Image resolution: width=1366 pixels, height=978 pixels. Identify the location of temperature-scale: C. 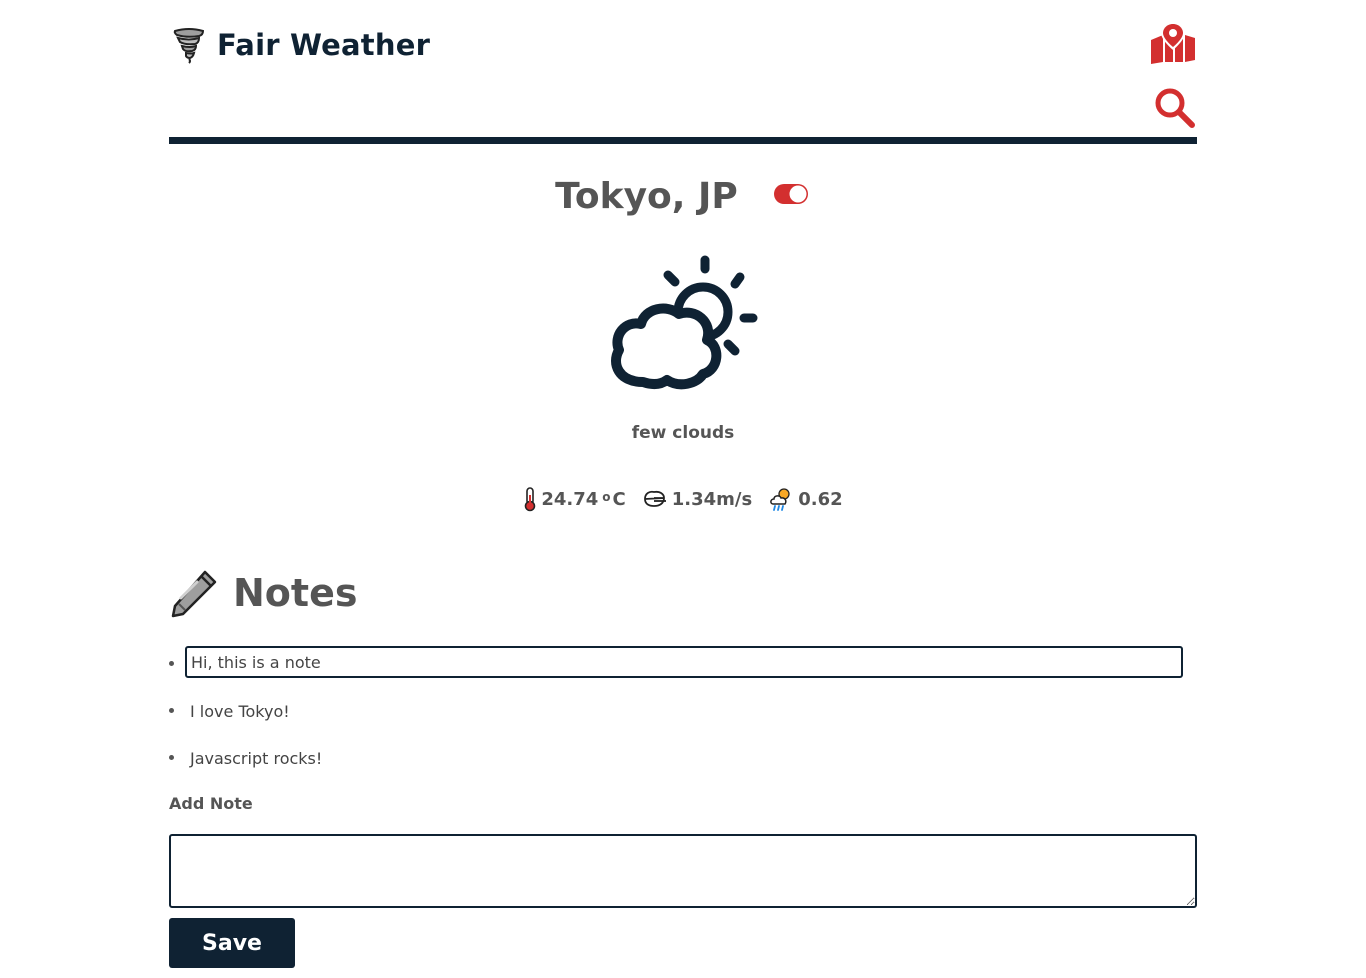
(619, 499).